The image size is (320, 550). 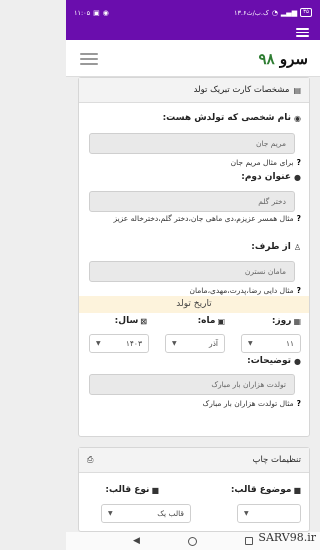 I want to click on card-specs-title: مشخصات کارت تبریک تولد, so click(x=241, y=90).